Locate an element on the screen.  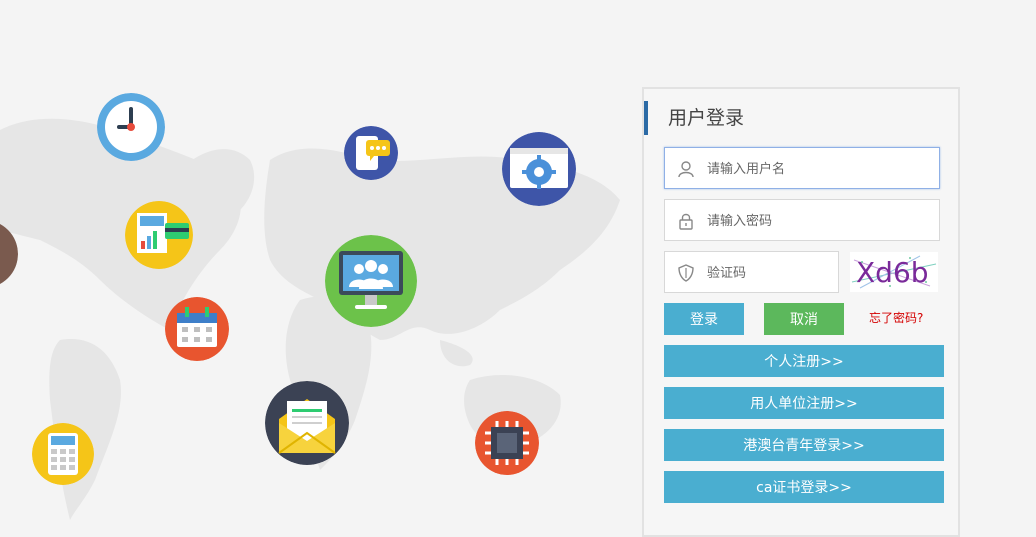
captcha-image: Xd6b is located at coordinates (894, 272).